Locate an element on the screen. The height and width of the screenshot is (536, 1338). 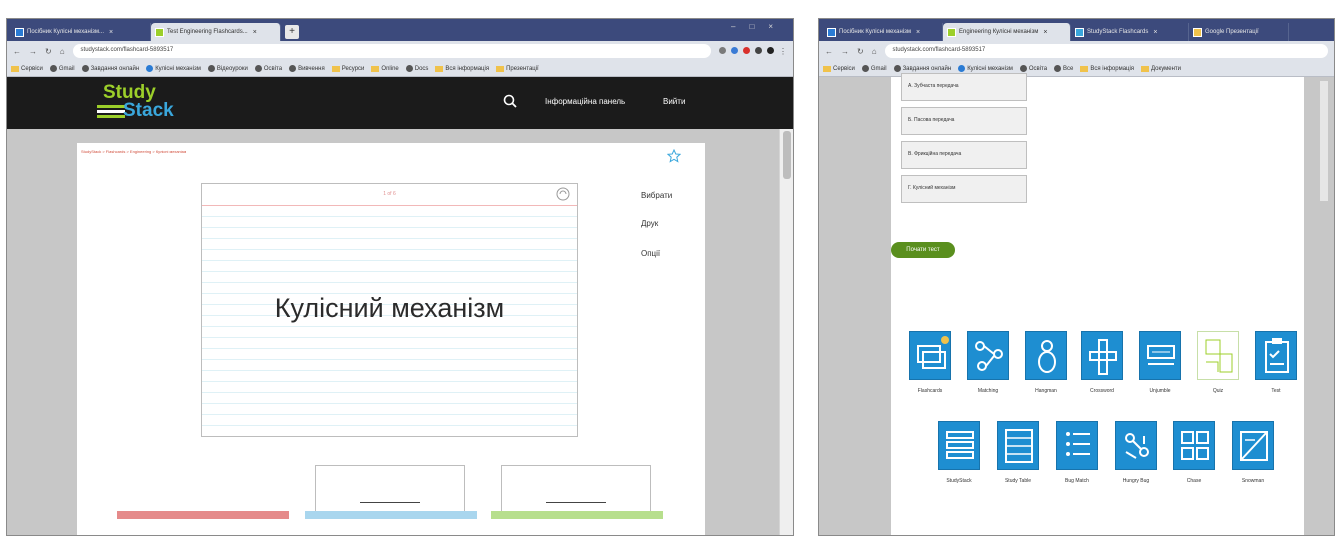
color-bar-green is located at coordinates (577, 515).